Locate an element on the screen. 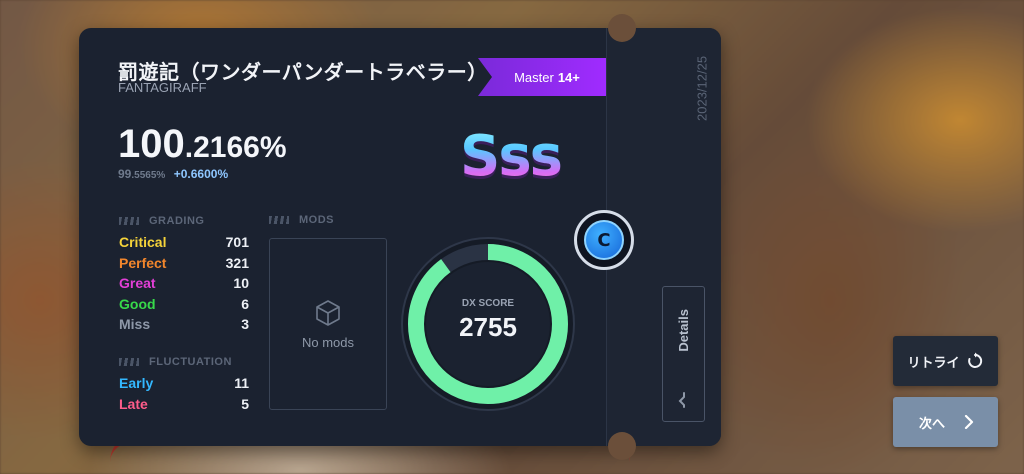 This screenshot has height=474, width=1024. chevron-right-icon is located at coordinates (969, 422).